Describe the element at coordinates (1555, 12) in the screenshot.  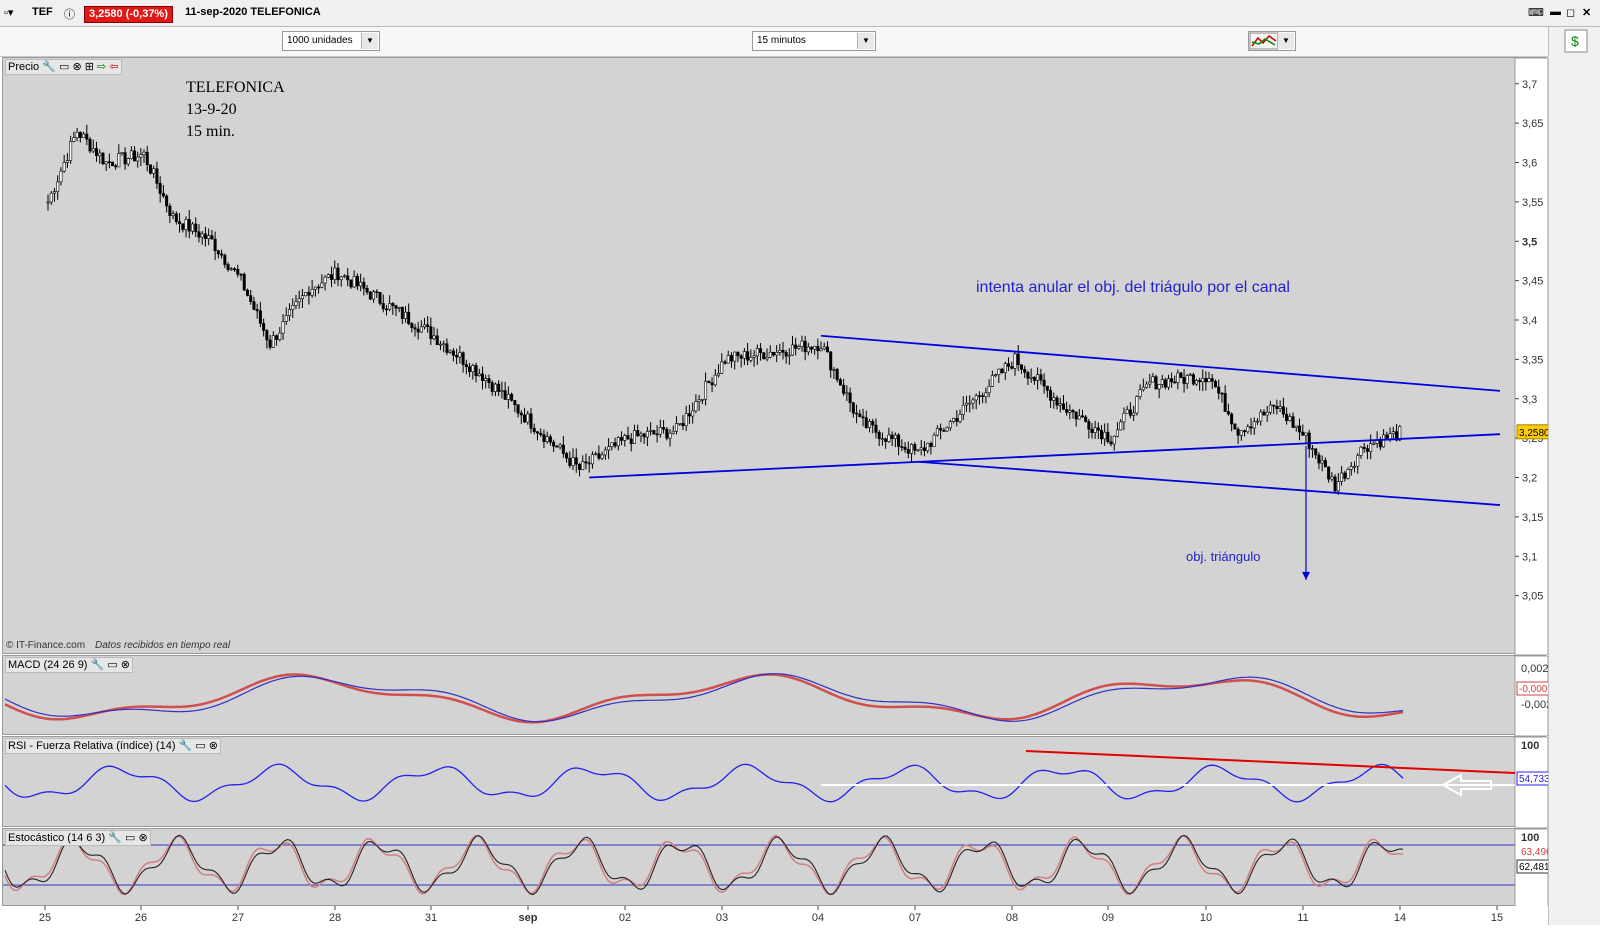
I see `minimize-icon: ▬` at that location.